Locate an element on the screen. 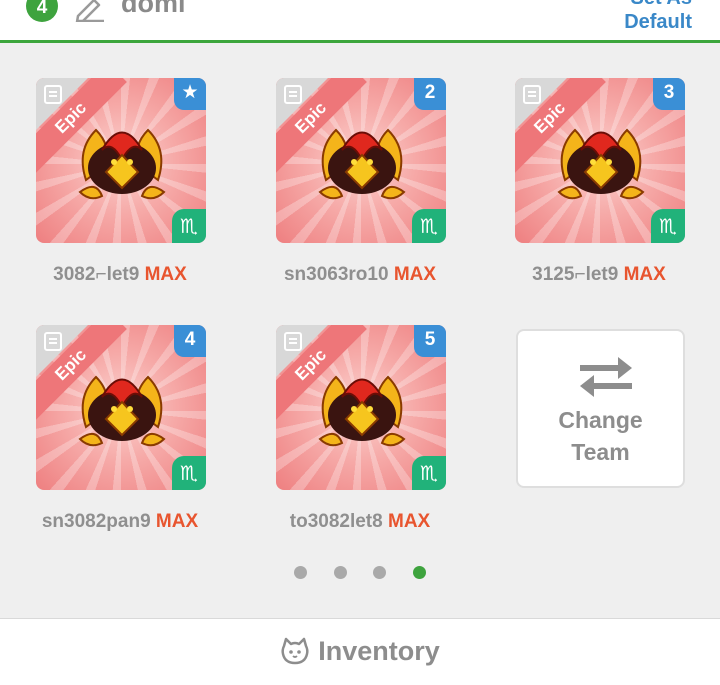 The height and width of the screenshot is (685, 720). set-as-default-button: Set As Default is located at coordinates (647, 17).